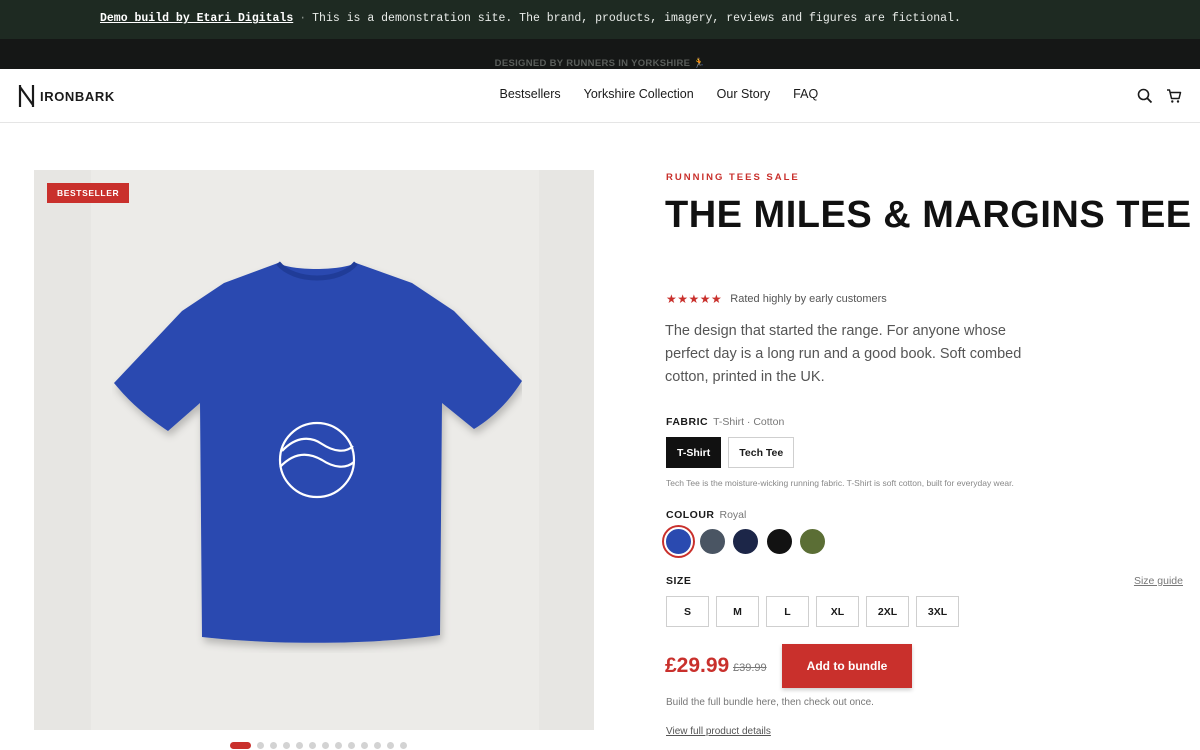  Describe the element at coordinates (812, 541) in the screenshot. I see `swatch-olive` at that location.